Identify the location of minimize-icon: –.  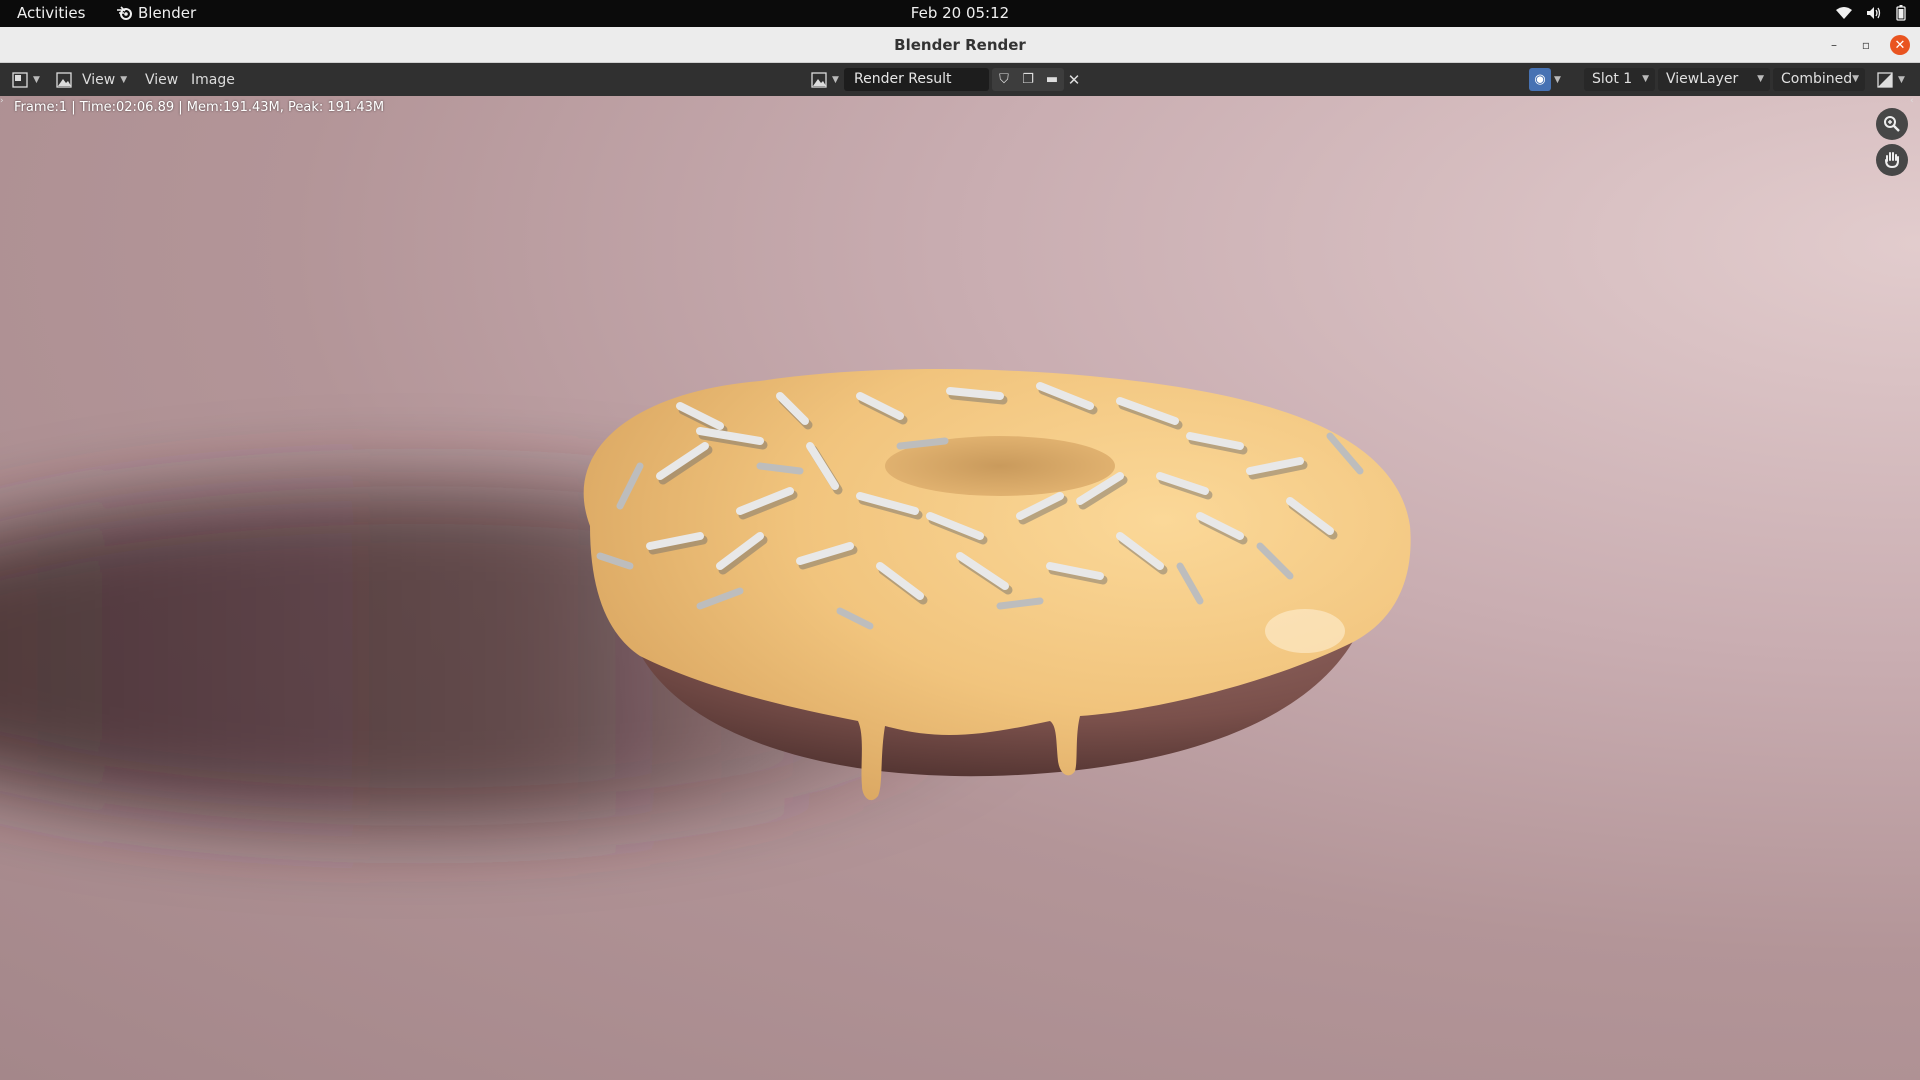
(1834, 45).